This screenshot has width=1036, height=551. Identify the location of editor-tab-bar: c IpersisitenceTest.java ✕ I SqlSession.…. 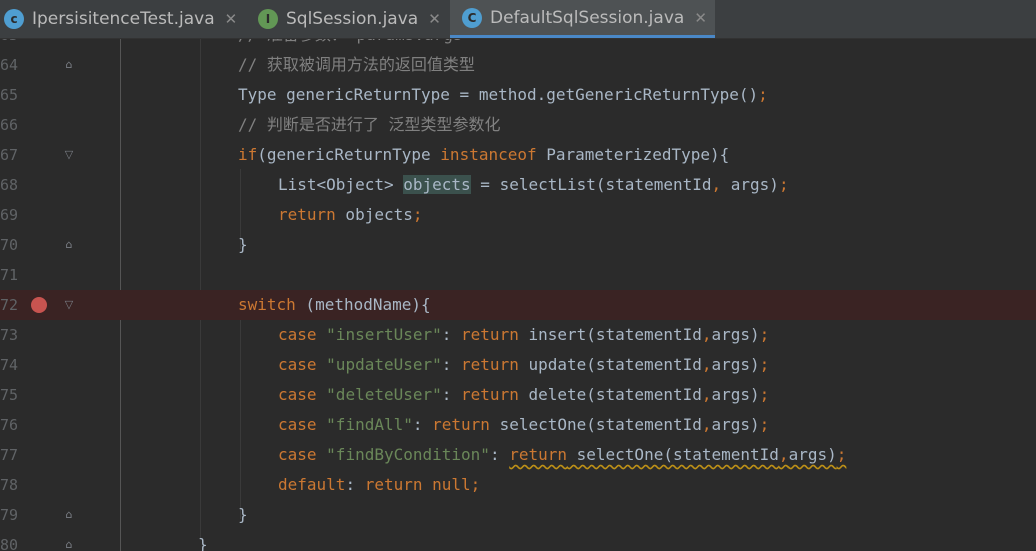
(518, 19).